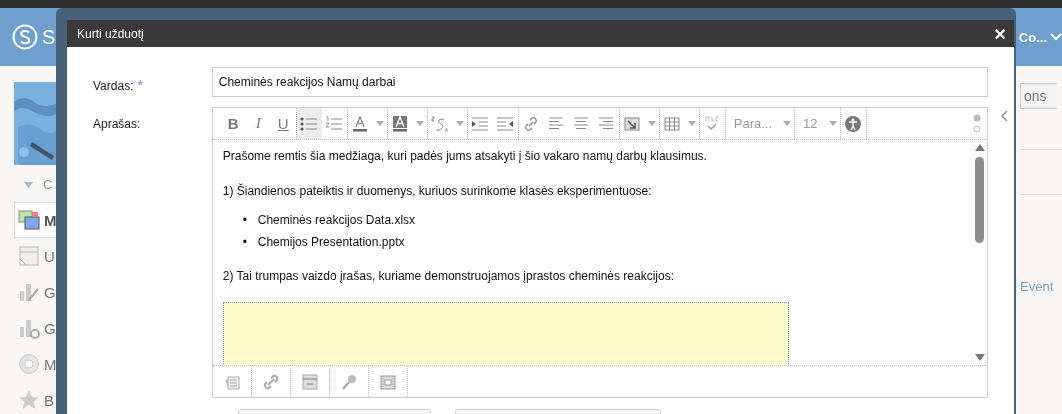 The width and height of the screenshot is (1062, 414). Describe the element at coordinates (581, 123) in the screenshot. I see `align-center-icon` at that location.